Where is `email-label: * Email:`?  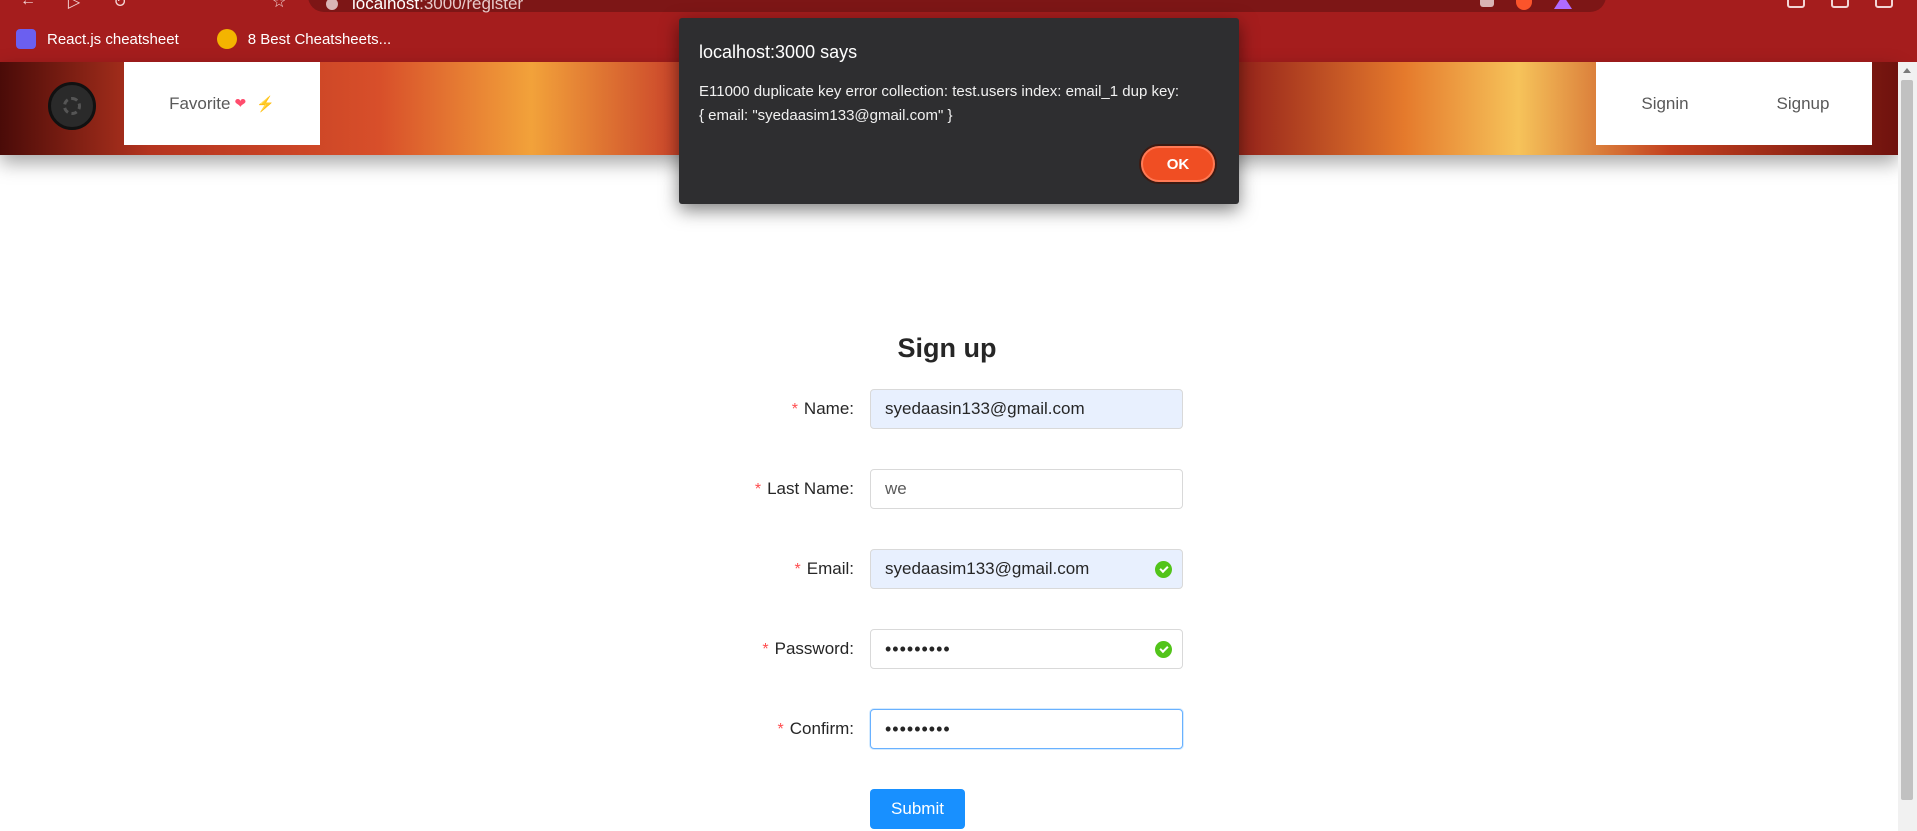
email-label: * Email: is located at coordinates (824, 568).